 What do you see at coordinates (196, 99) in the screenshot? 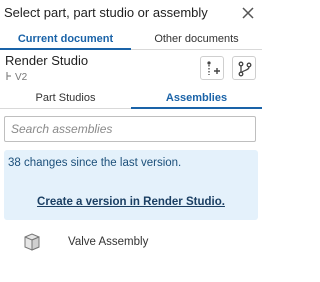
I see `tab-assemblies: Assemblies` at bounding box center [196, 99].